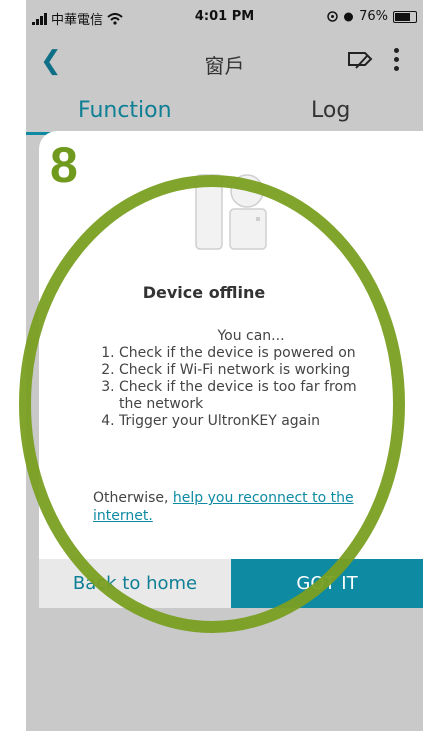 Image resolution: width=423 pixels, height=731 pixels. I want to click on battery-icon, so click(405, 16).